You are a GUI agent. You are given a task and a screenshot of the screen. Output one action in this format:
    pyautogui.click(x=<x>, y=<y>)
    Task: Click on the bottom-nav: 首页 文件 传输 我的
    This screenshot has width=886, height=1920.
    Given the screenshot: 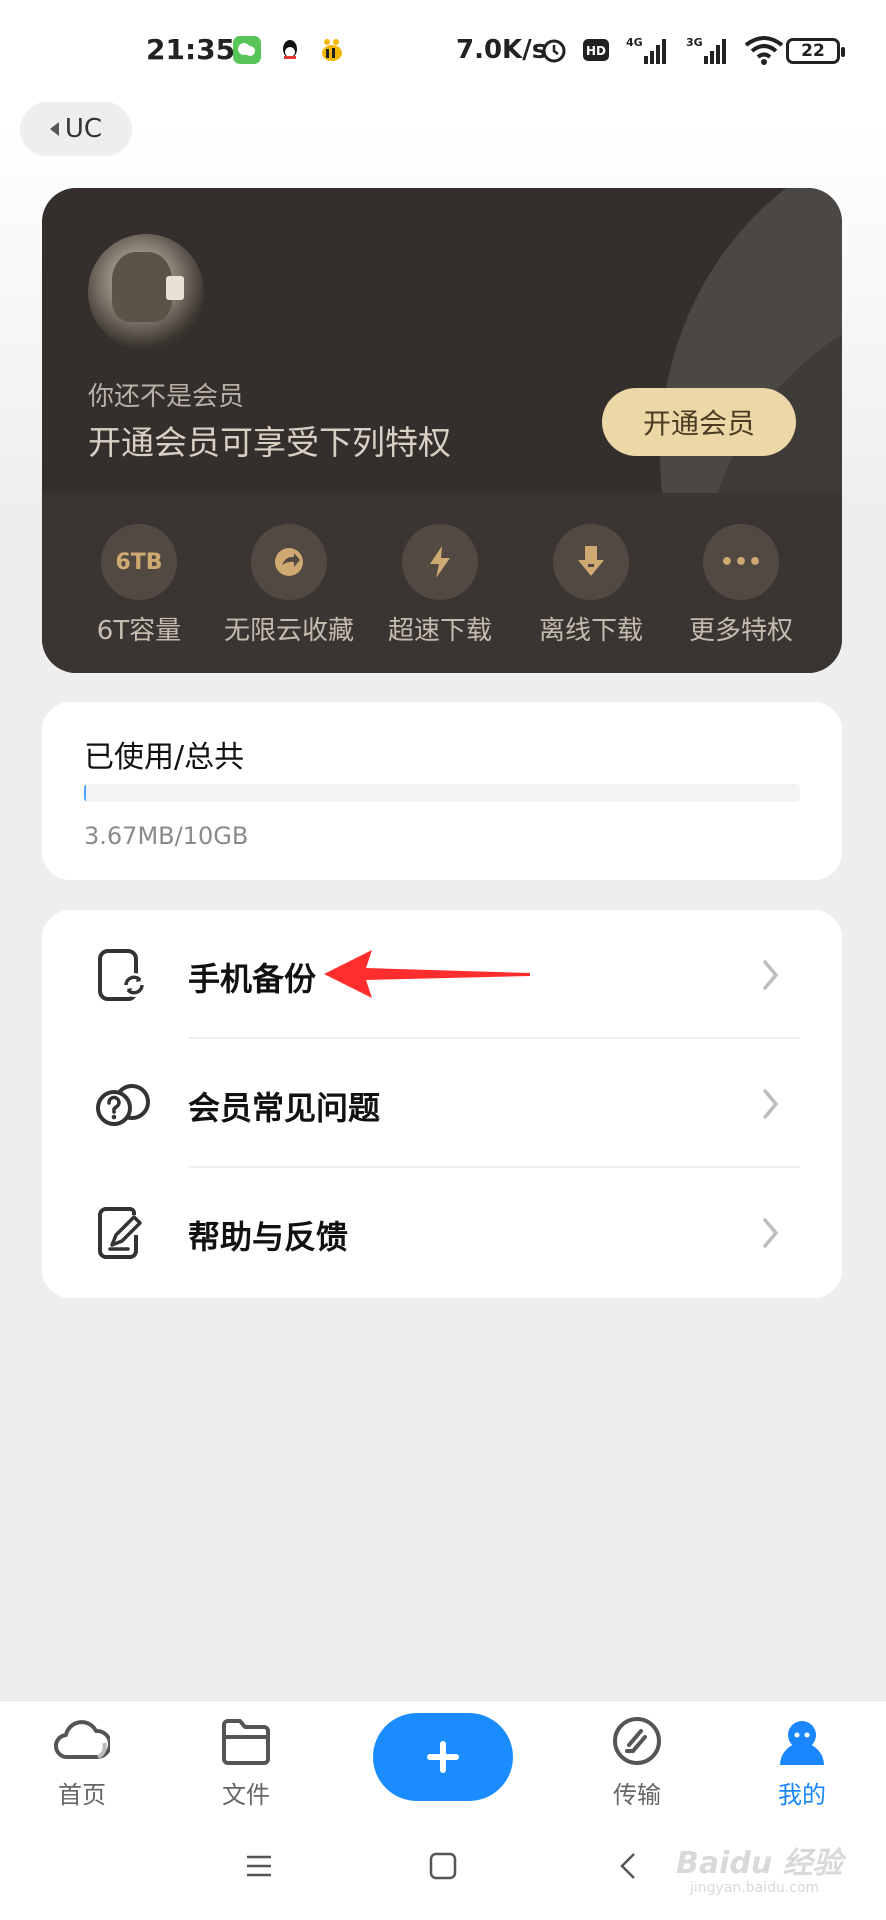 What is the action you would take?
    pyautogui.click(x=443, y=1756)
    